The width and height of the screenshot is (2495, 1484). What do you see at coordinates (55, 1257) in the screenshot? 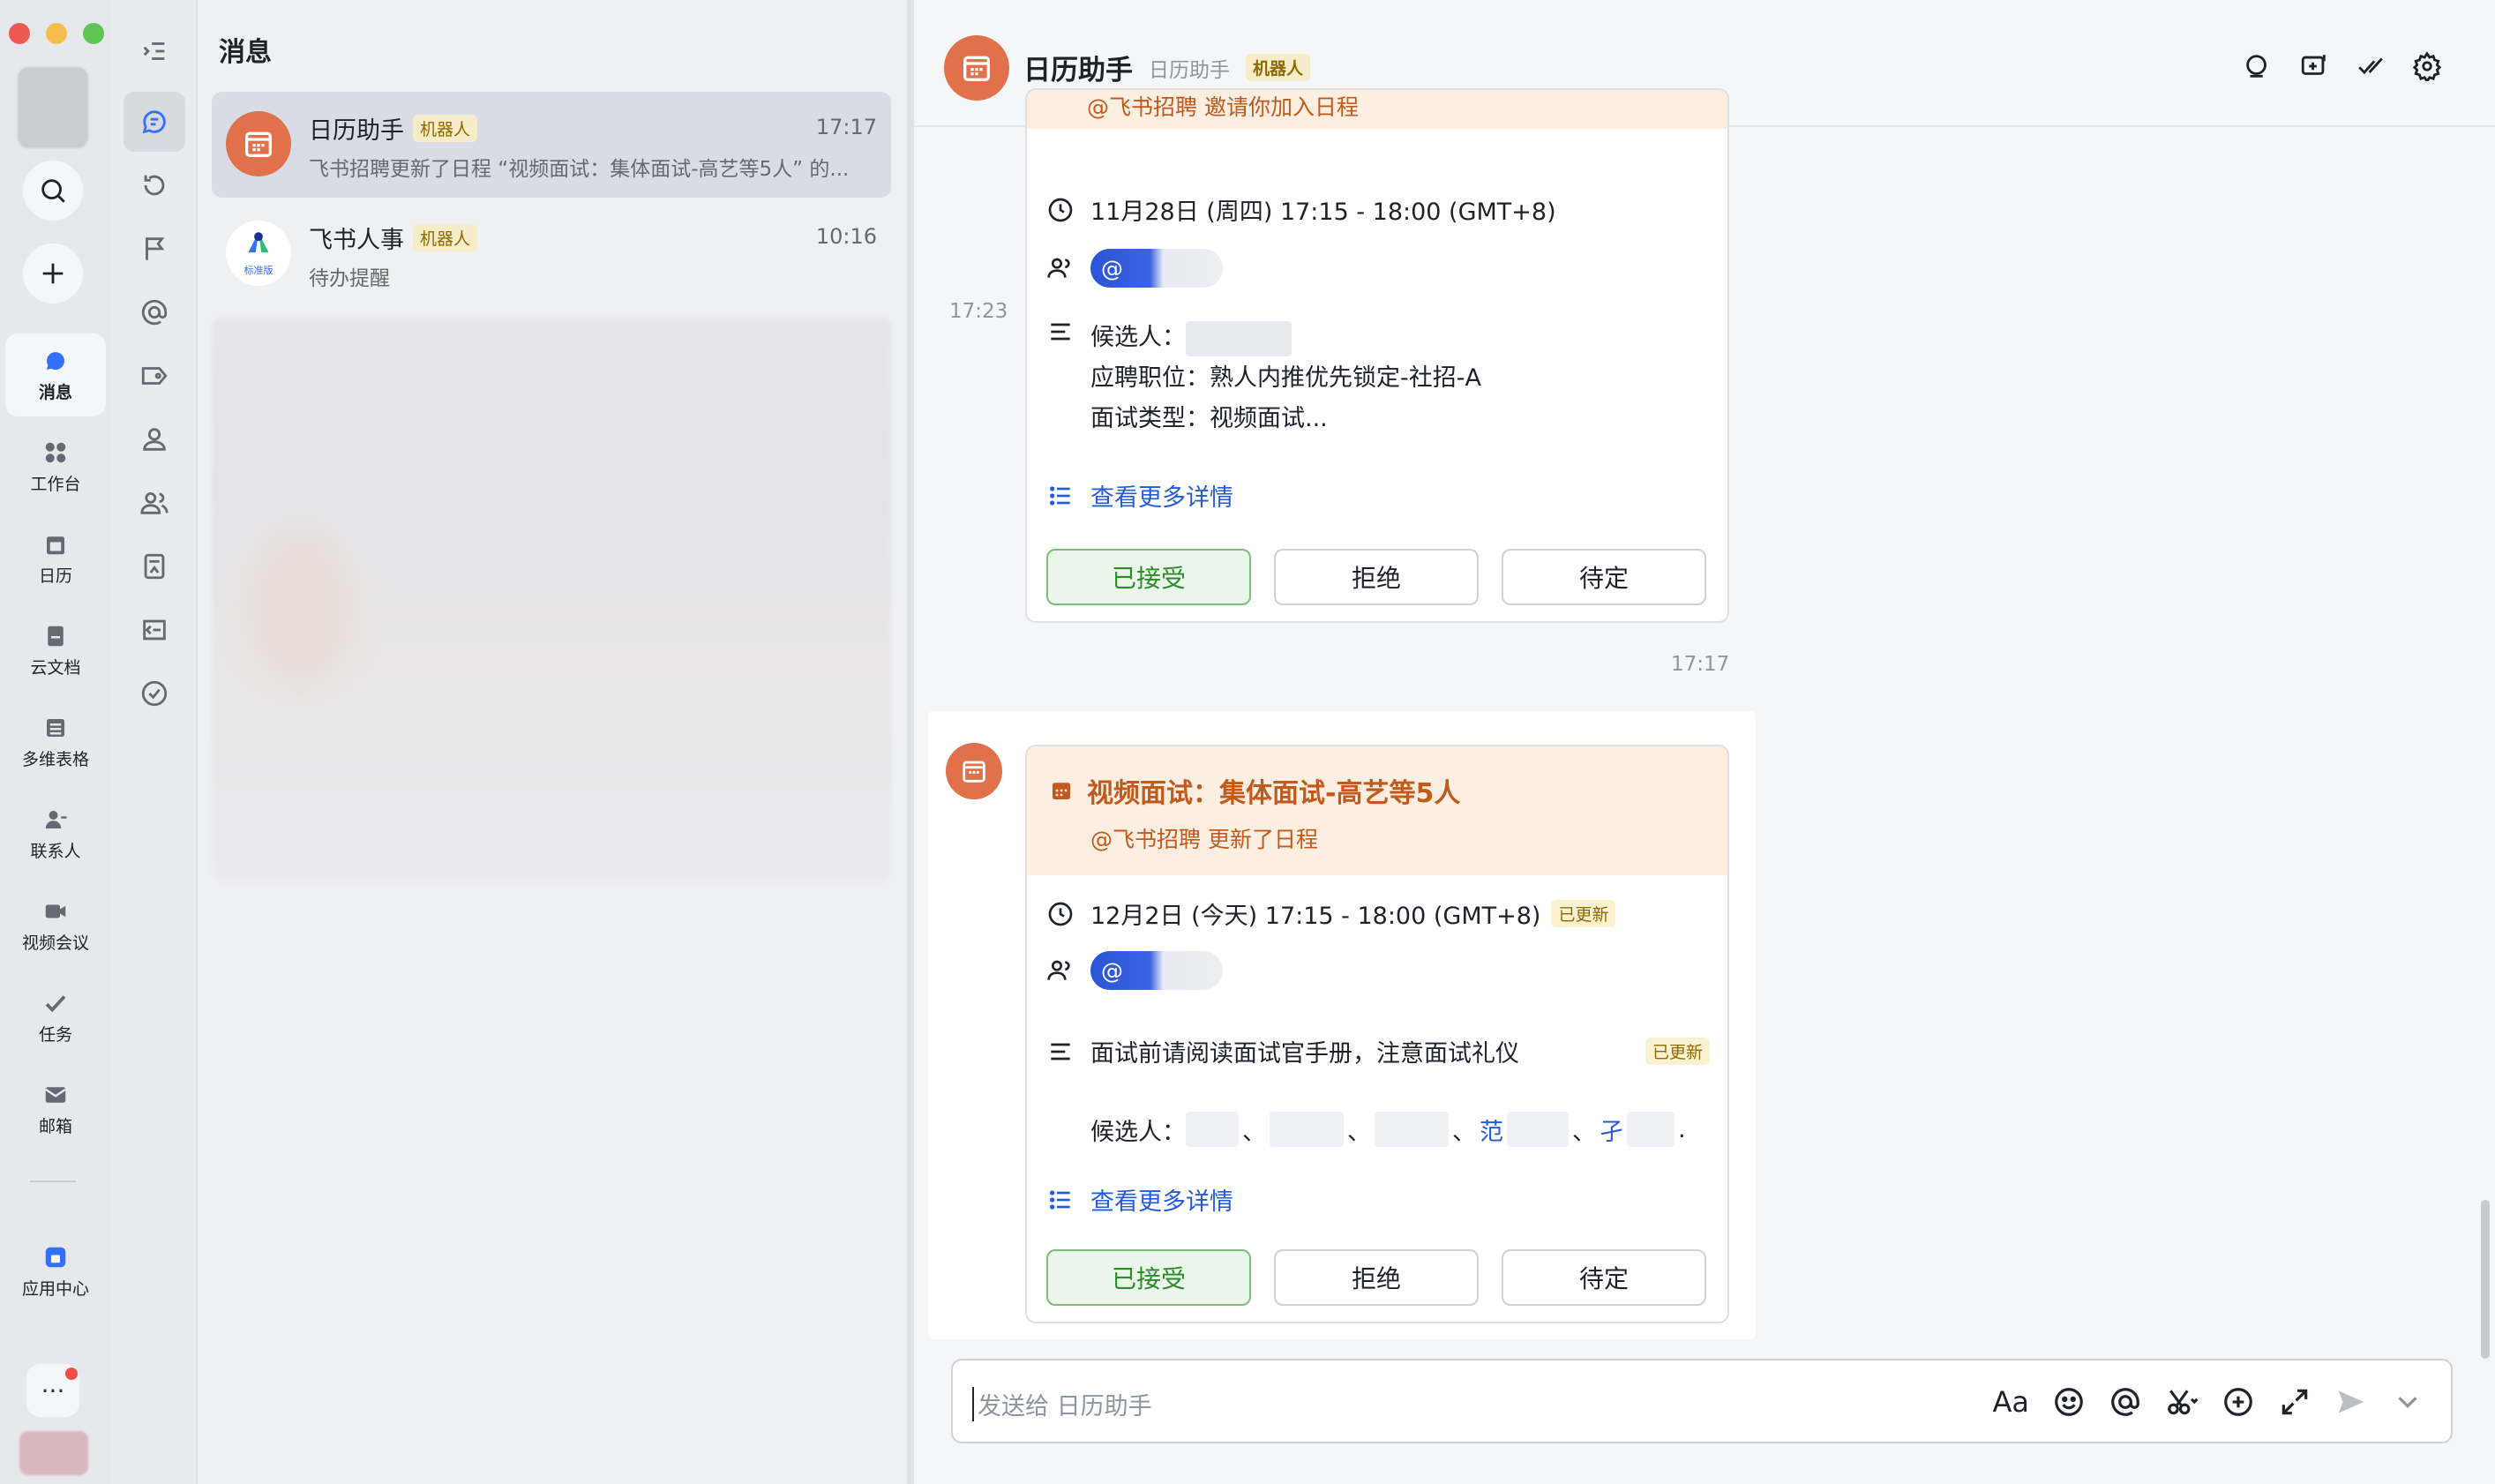
I see `app-center-icon` at bounding box center [55, 1257].